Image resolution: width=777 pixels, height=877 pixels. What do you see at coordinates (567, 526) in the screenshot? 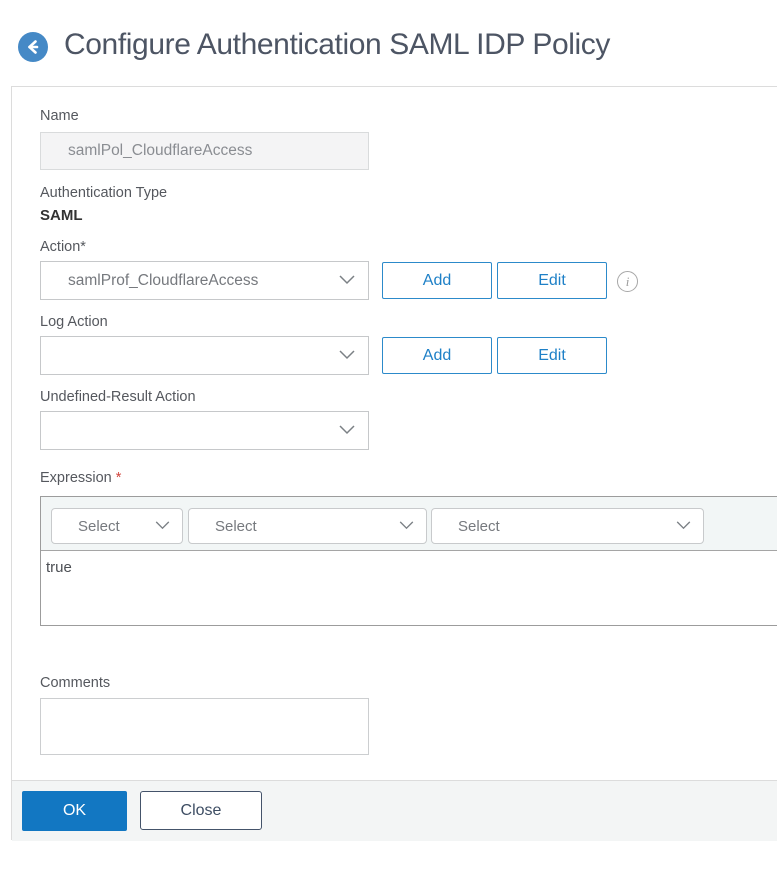
I see `expression-select-3: Select` at bounding box center [567, 526].